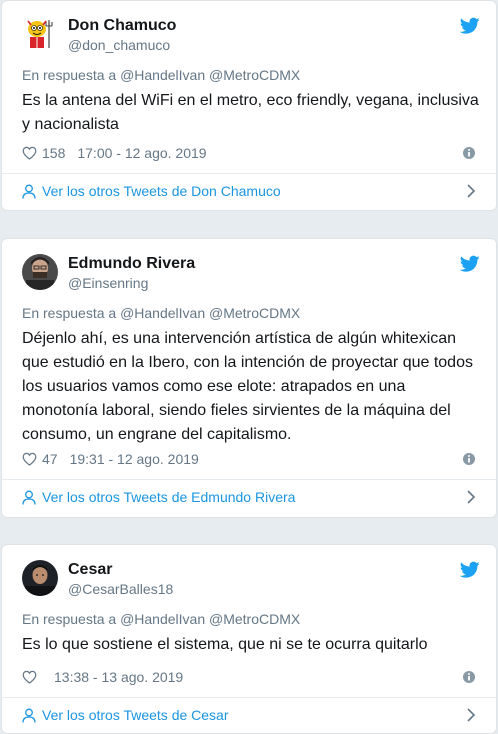 This screenshot has height=734, width=498. Describe the element at coordinates (118, 677) in the screenshot. I see `tweet-timestamp: 13:38 - 13 ago. 2019` at that location.